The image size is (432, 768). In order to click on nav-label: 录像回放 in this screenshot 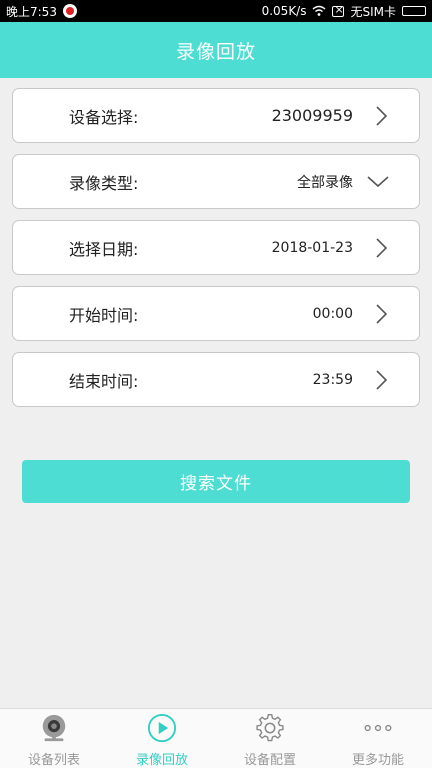, I will do `click(161, 760)`.